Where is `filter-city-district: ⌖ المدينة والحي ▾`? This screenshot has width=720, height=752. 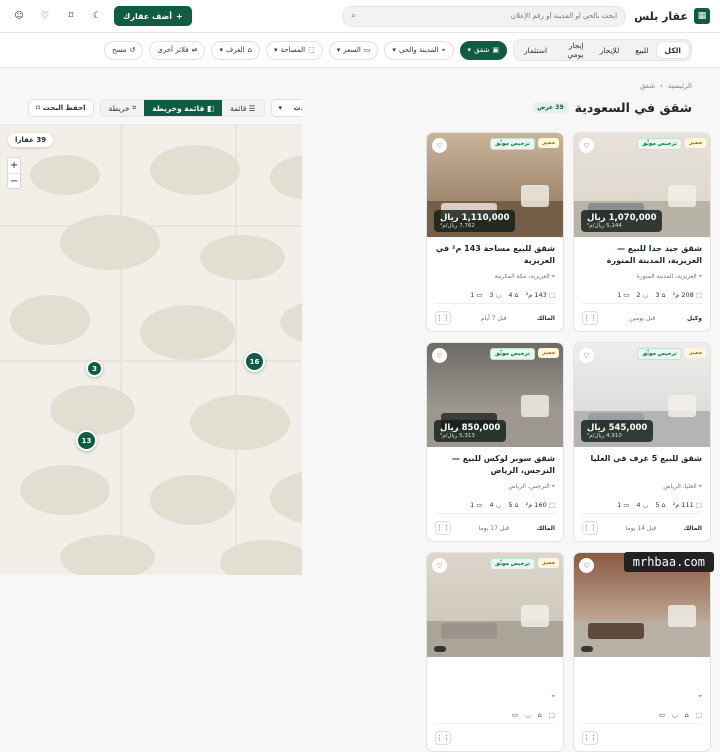 filter-city-district: ⌖ المدينة والحي ▾ is located at coordinates (418, 50).